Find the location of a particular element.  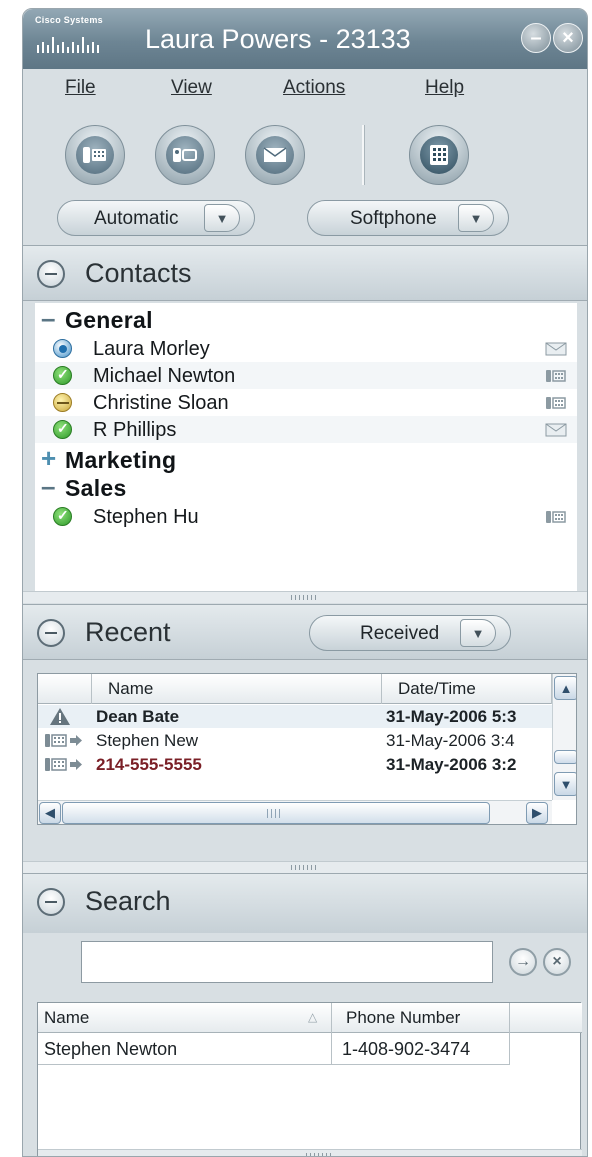

group-marketing-label: Marketing is located at coordinates (121, 460).